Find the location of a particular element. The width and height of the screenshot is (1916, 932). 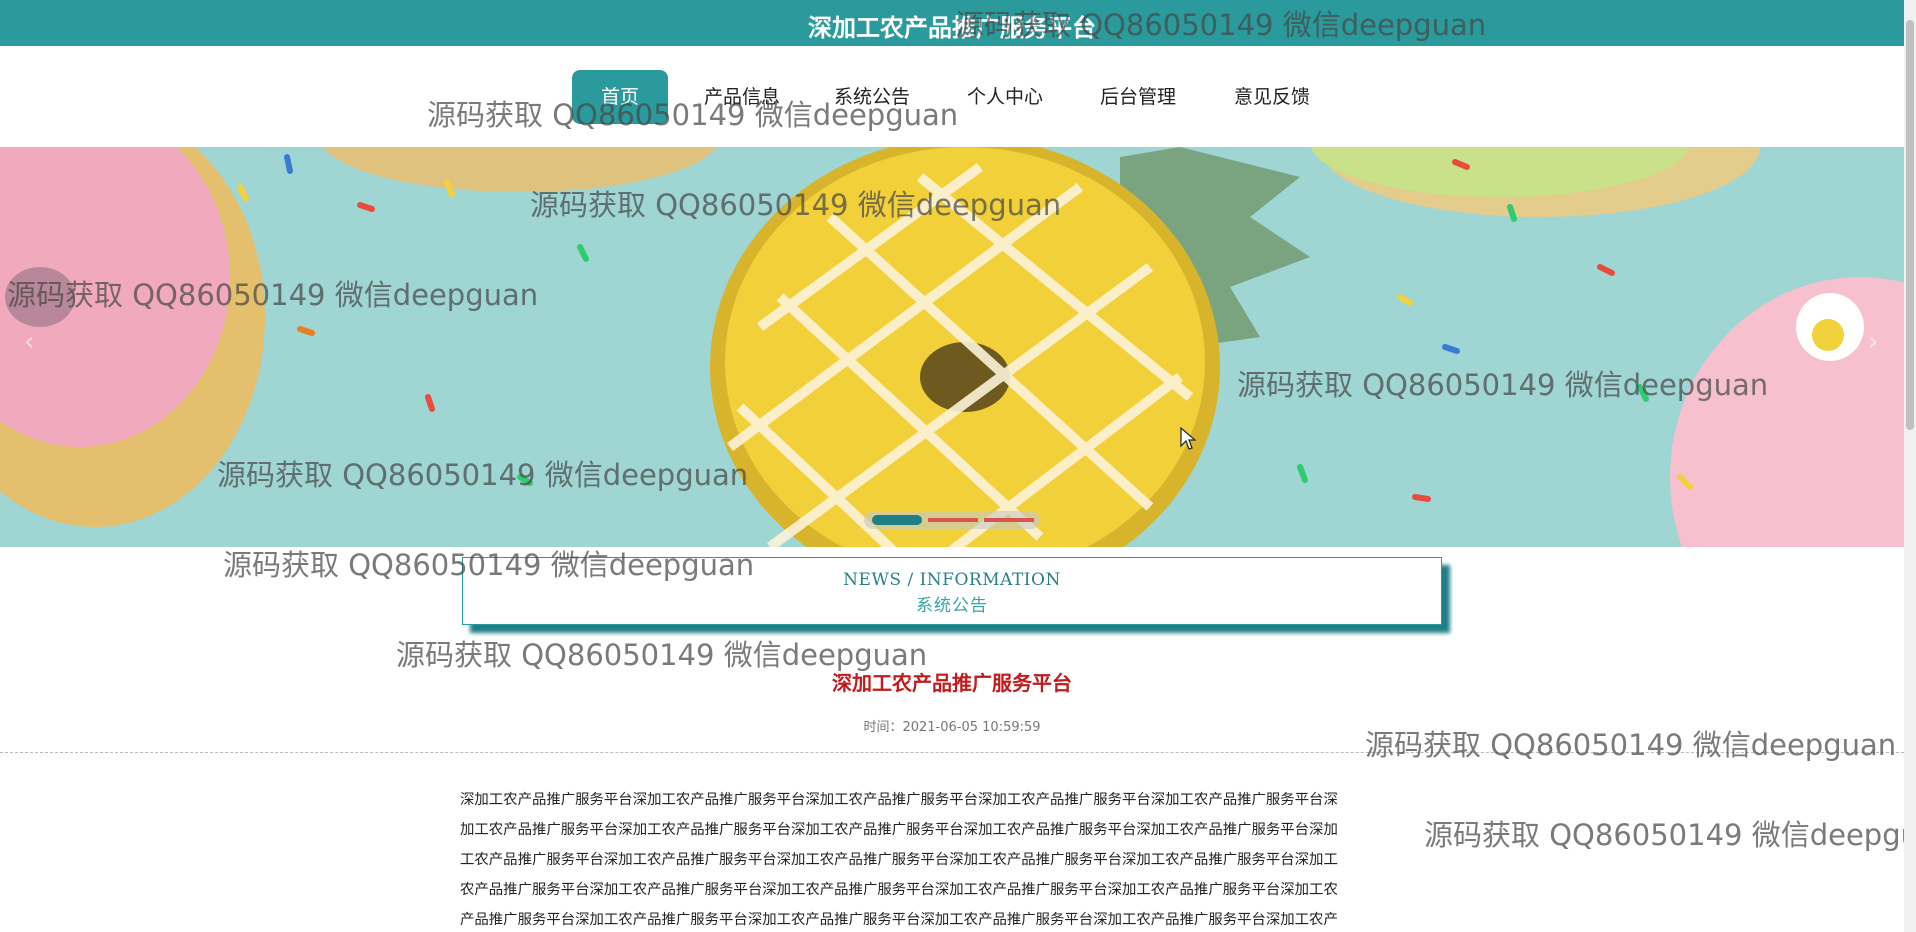

mouse-cursor-icon is located at coordinates (1188, 438).